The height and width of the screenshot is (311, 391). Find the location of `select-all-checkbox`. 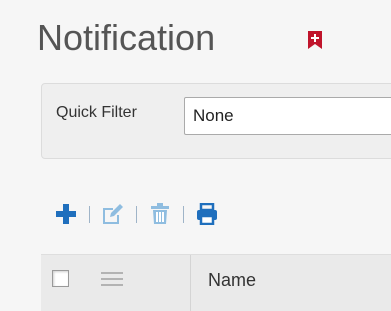

select-all-checkbox is located at coordinates (60, 278).